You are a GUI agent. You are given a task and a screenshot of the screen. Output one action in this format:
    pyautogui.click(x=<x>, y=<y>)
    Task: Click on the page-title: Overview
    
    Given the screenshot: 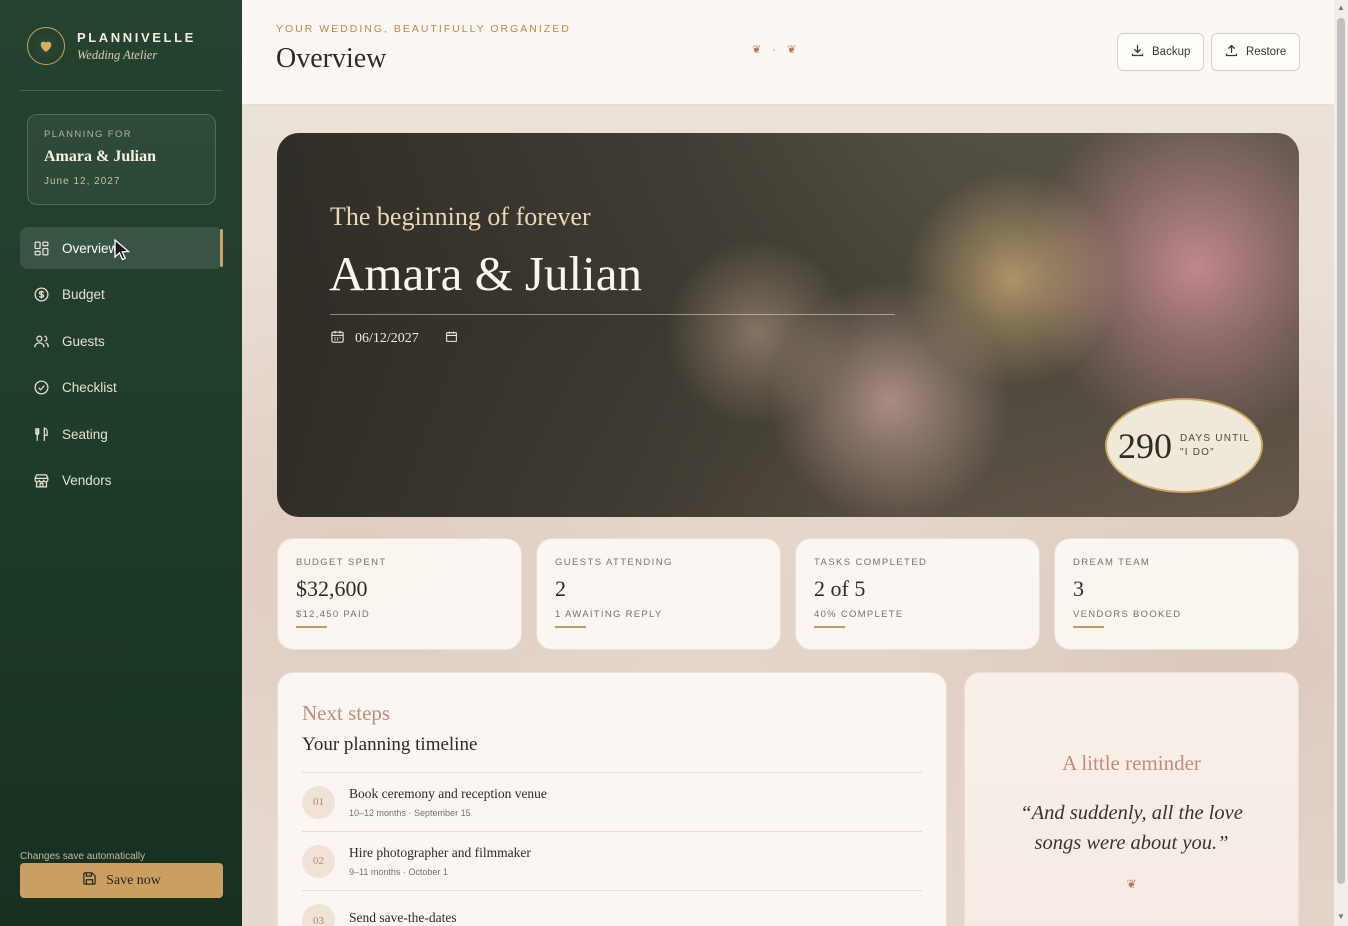 What is the action you would take?
    pyautogui.click(x=331, y=58)
    